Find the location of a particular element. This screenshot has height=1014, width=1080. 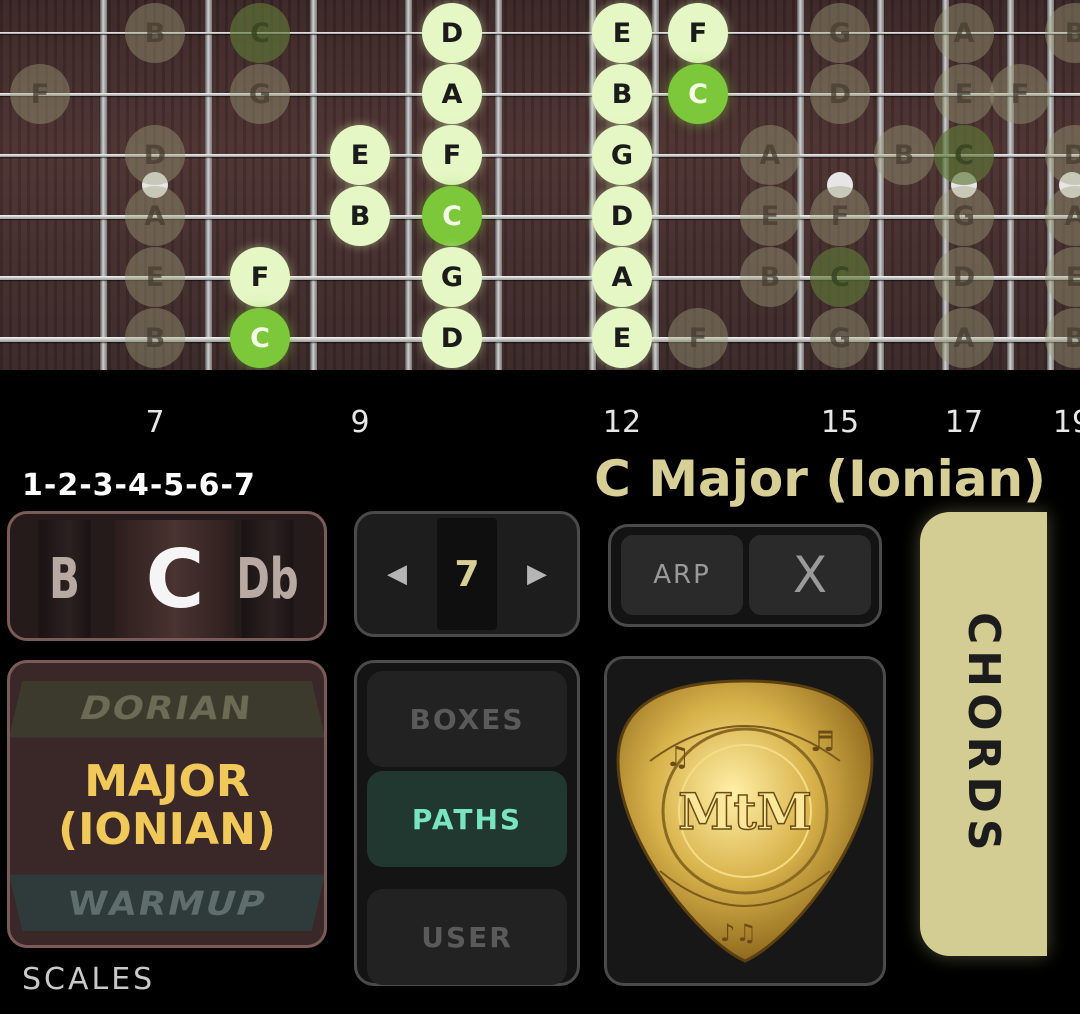

fret-number: 15 is located at coordinates (840, 422).